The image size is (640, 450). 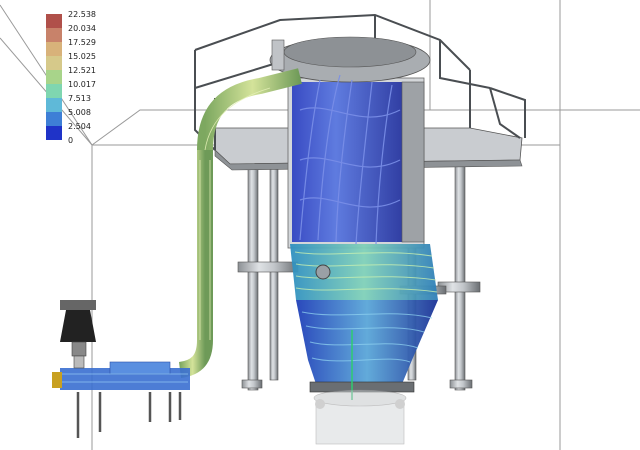 What do you see at coordinates (360, 417) in the screenshot?
I see `discharge-section` at bounding box center [360, 417].